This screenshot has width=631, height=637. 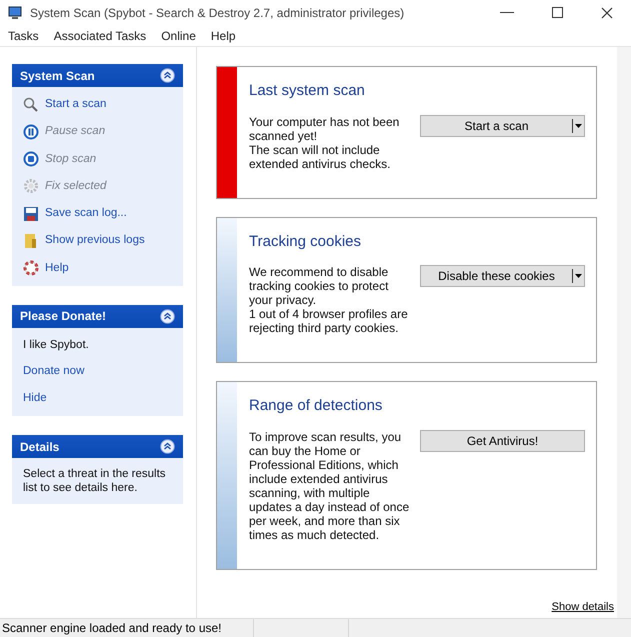 What do you see at coordinates (31, 132) in the screenshot?
I see `pause-icon` at bounding box center [31, 132].